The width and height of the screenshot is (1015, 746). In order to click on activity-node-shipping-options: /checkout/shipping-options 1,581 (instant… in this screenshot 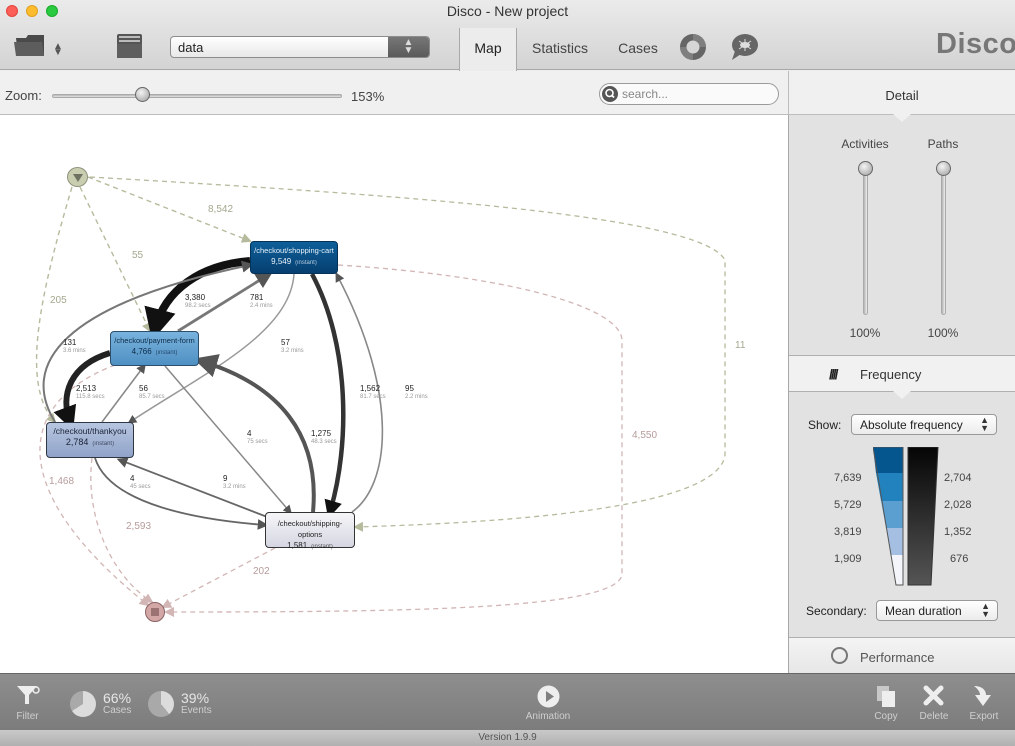, I will do `click(310, 531)`.